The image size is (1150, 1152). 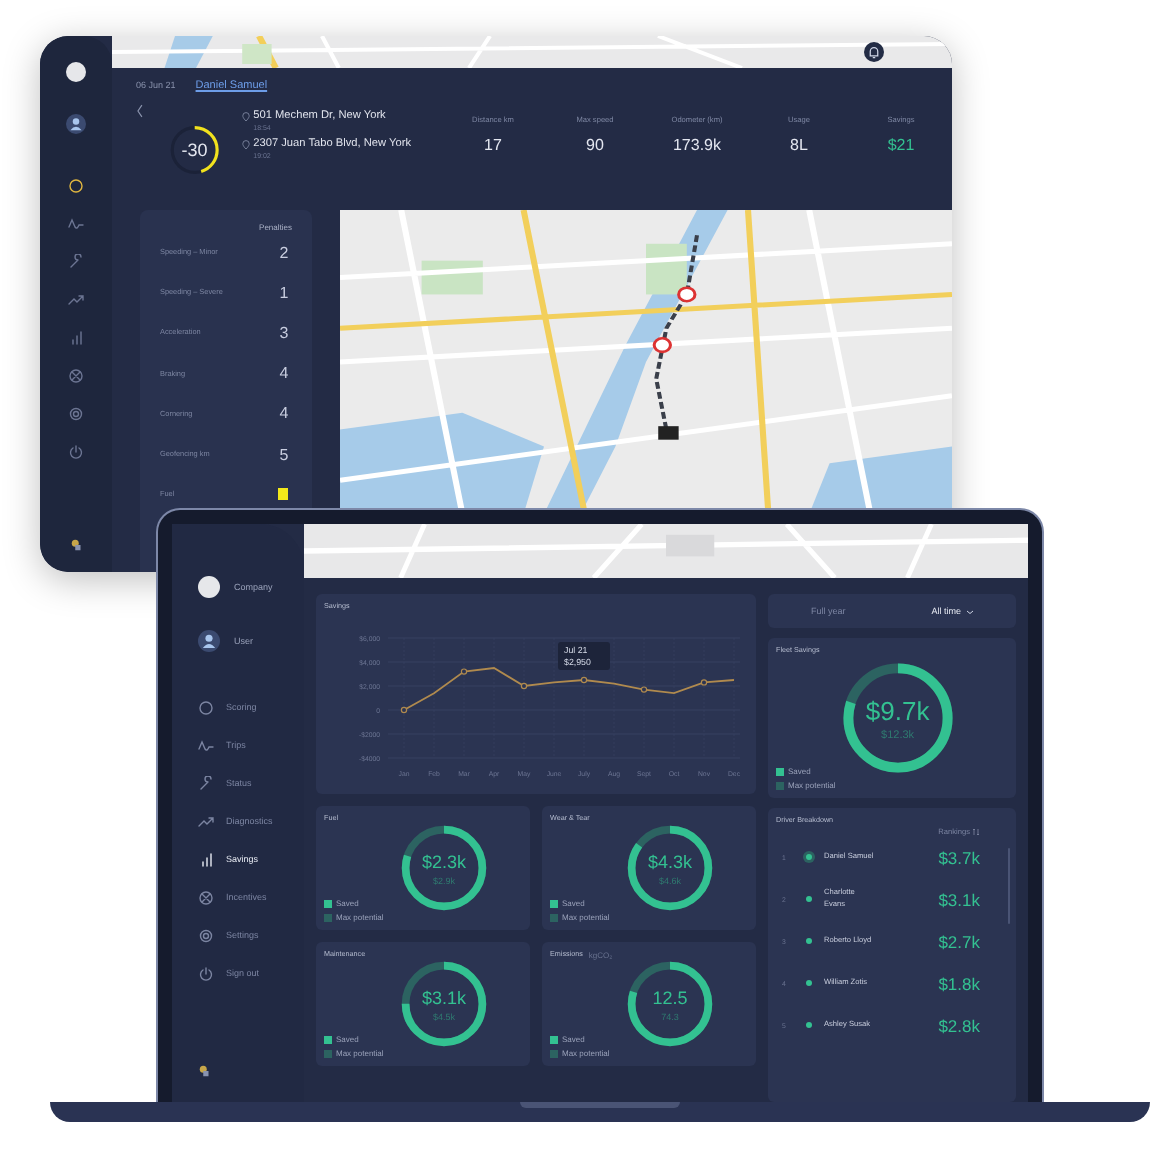 What do you see at coordinates (444, 861) in the screenshot?
I see `saved-value: $2.3k` at bounding box center [444, 861].